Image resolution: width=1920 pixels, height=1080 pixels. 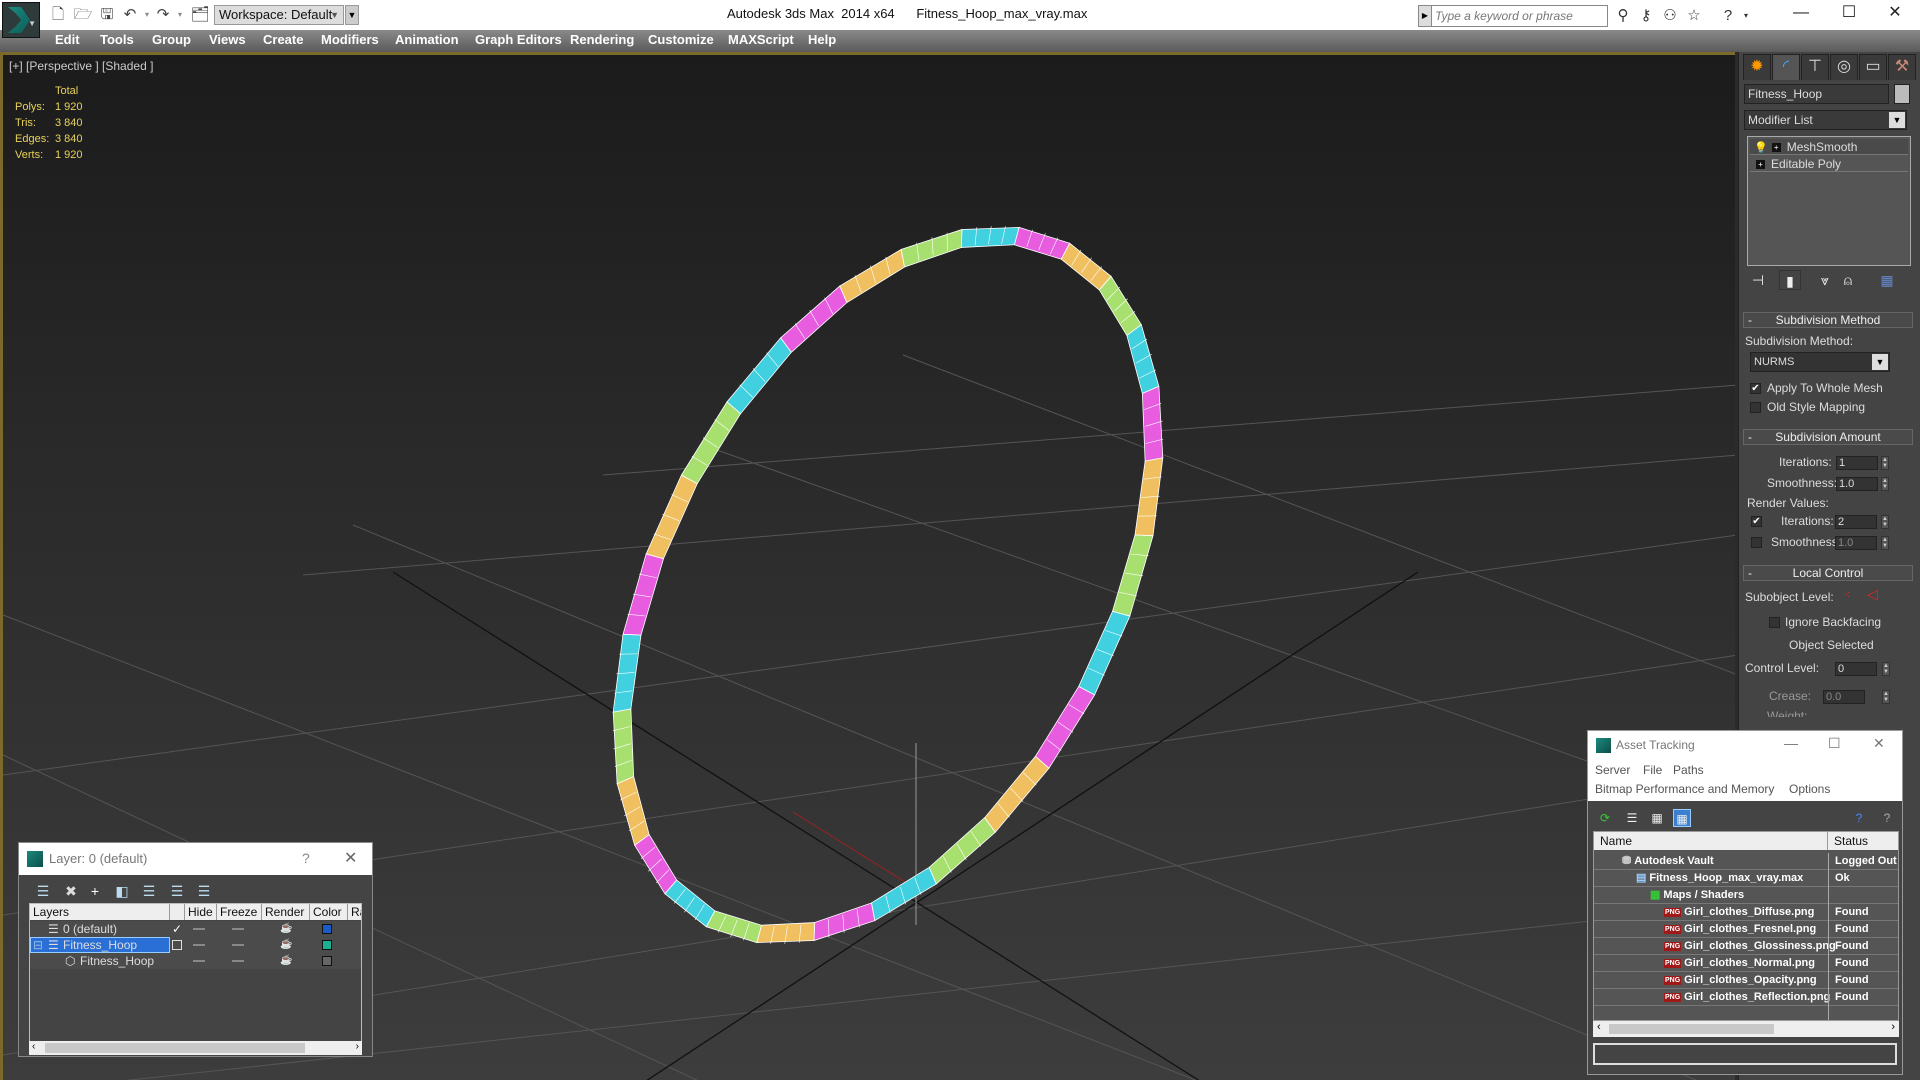 What do you see at coordinates (1728, 16) in the screenshot?
I see `help-icon: ?` at bounding box center [1728, 16].